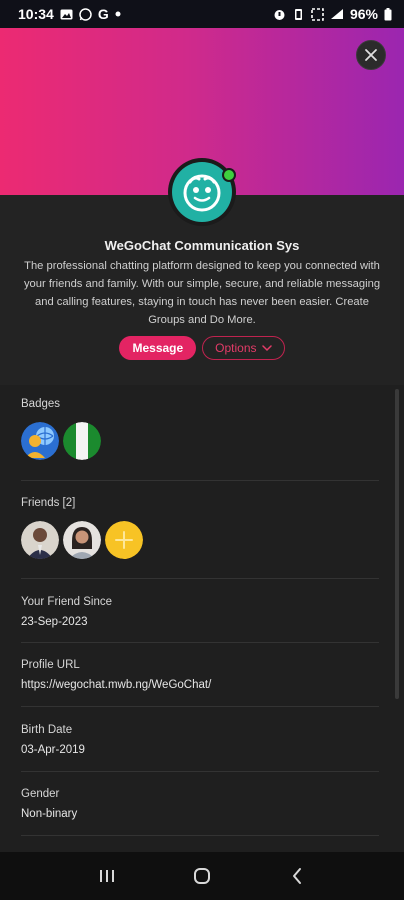 This screenshot has width=404, height=900. I want to click on profile-actions: Message Options, so click(202, 348).